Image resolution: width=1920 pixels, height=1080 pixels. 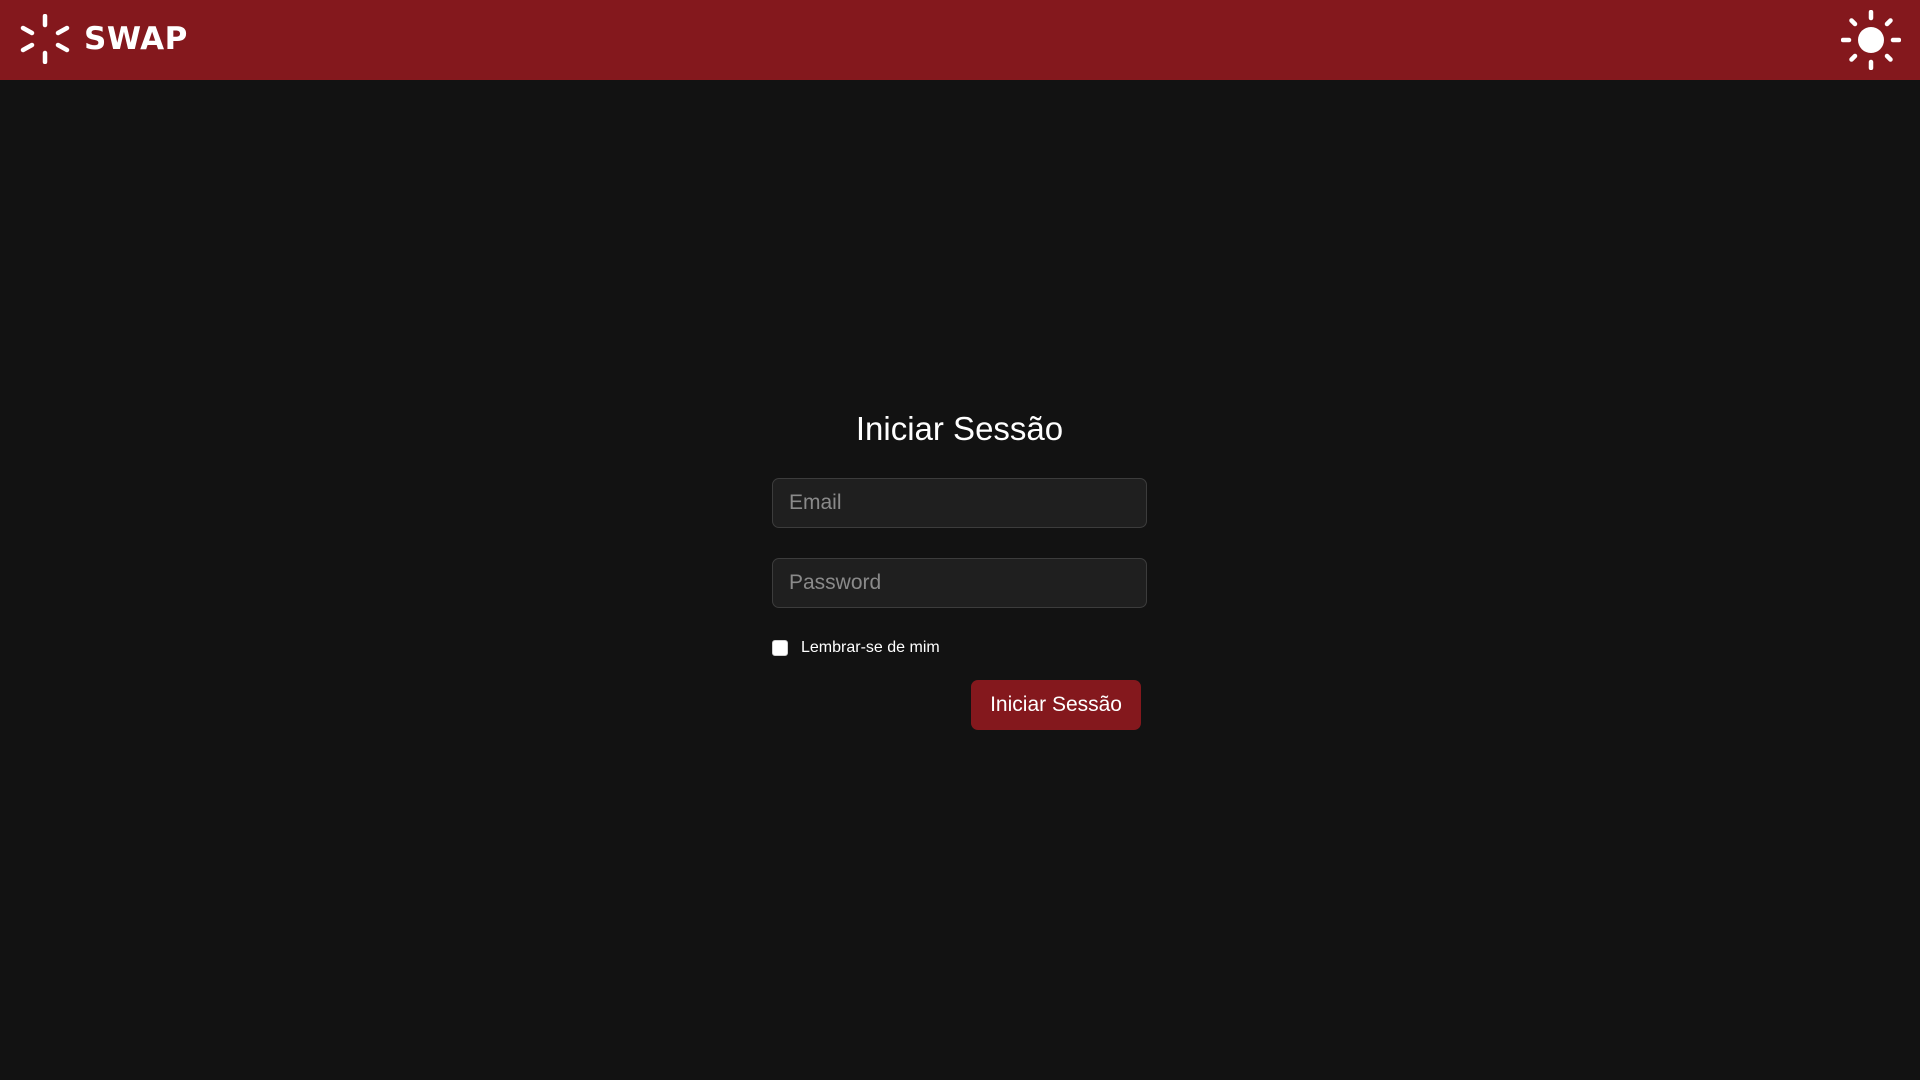 What do you see at coordinates (959, 648) in the screenshot?
I see `remember-me-row: Lembrar-se de mim` at bounding box center [959, 648].